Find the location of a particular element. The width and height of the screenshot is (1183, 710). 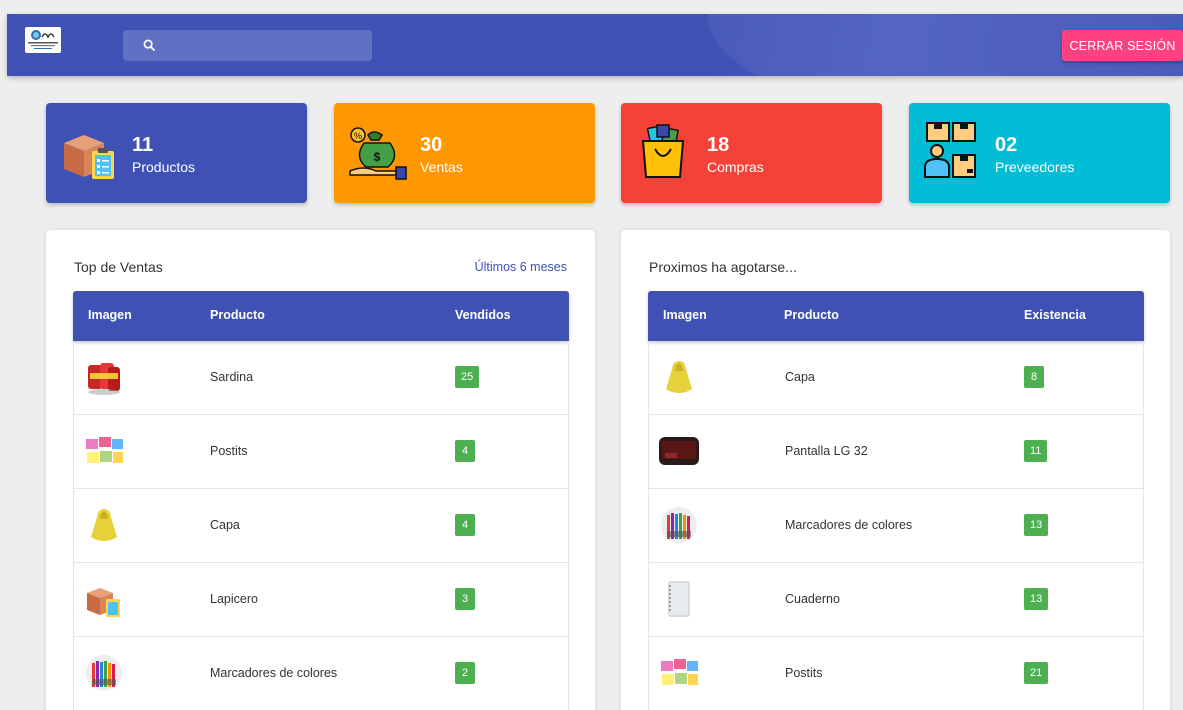

stat-label: Compras is located at coordinates (735, 167).